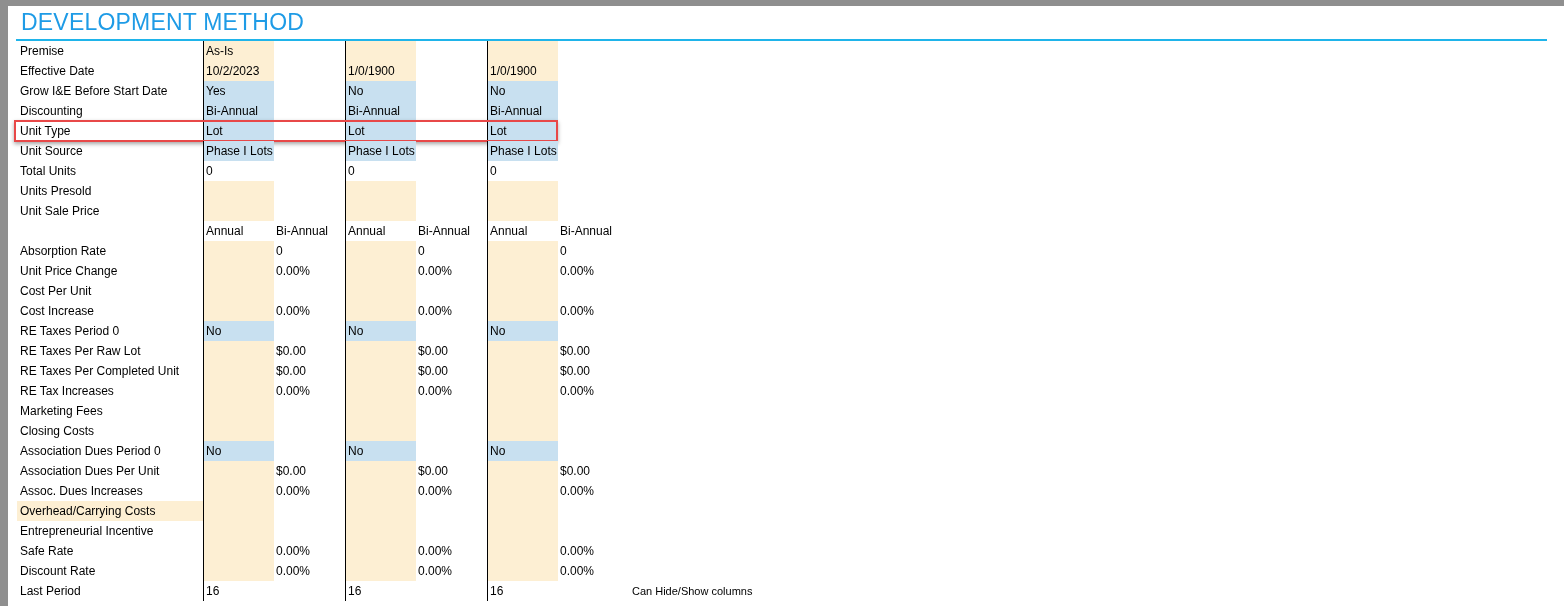  Describe the element at coordinates (69, 331) in the screenshot. I see `row-label: RE Taxes Period 0` at that location.